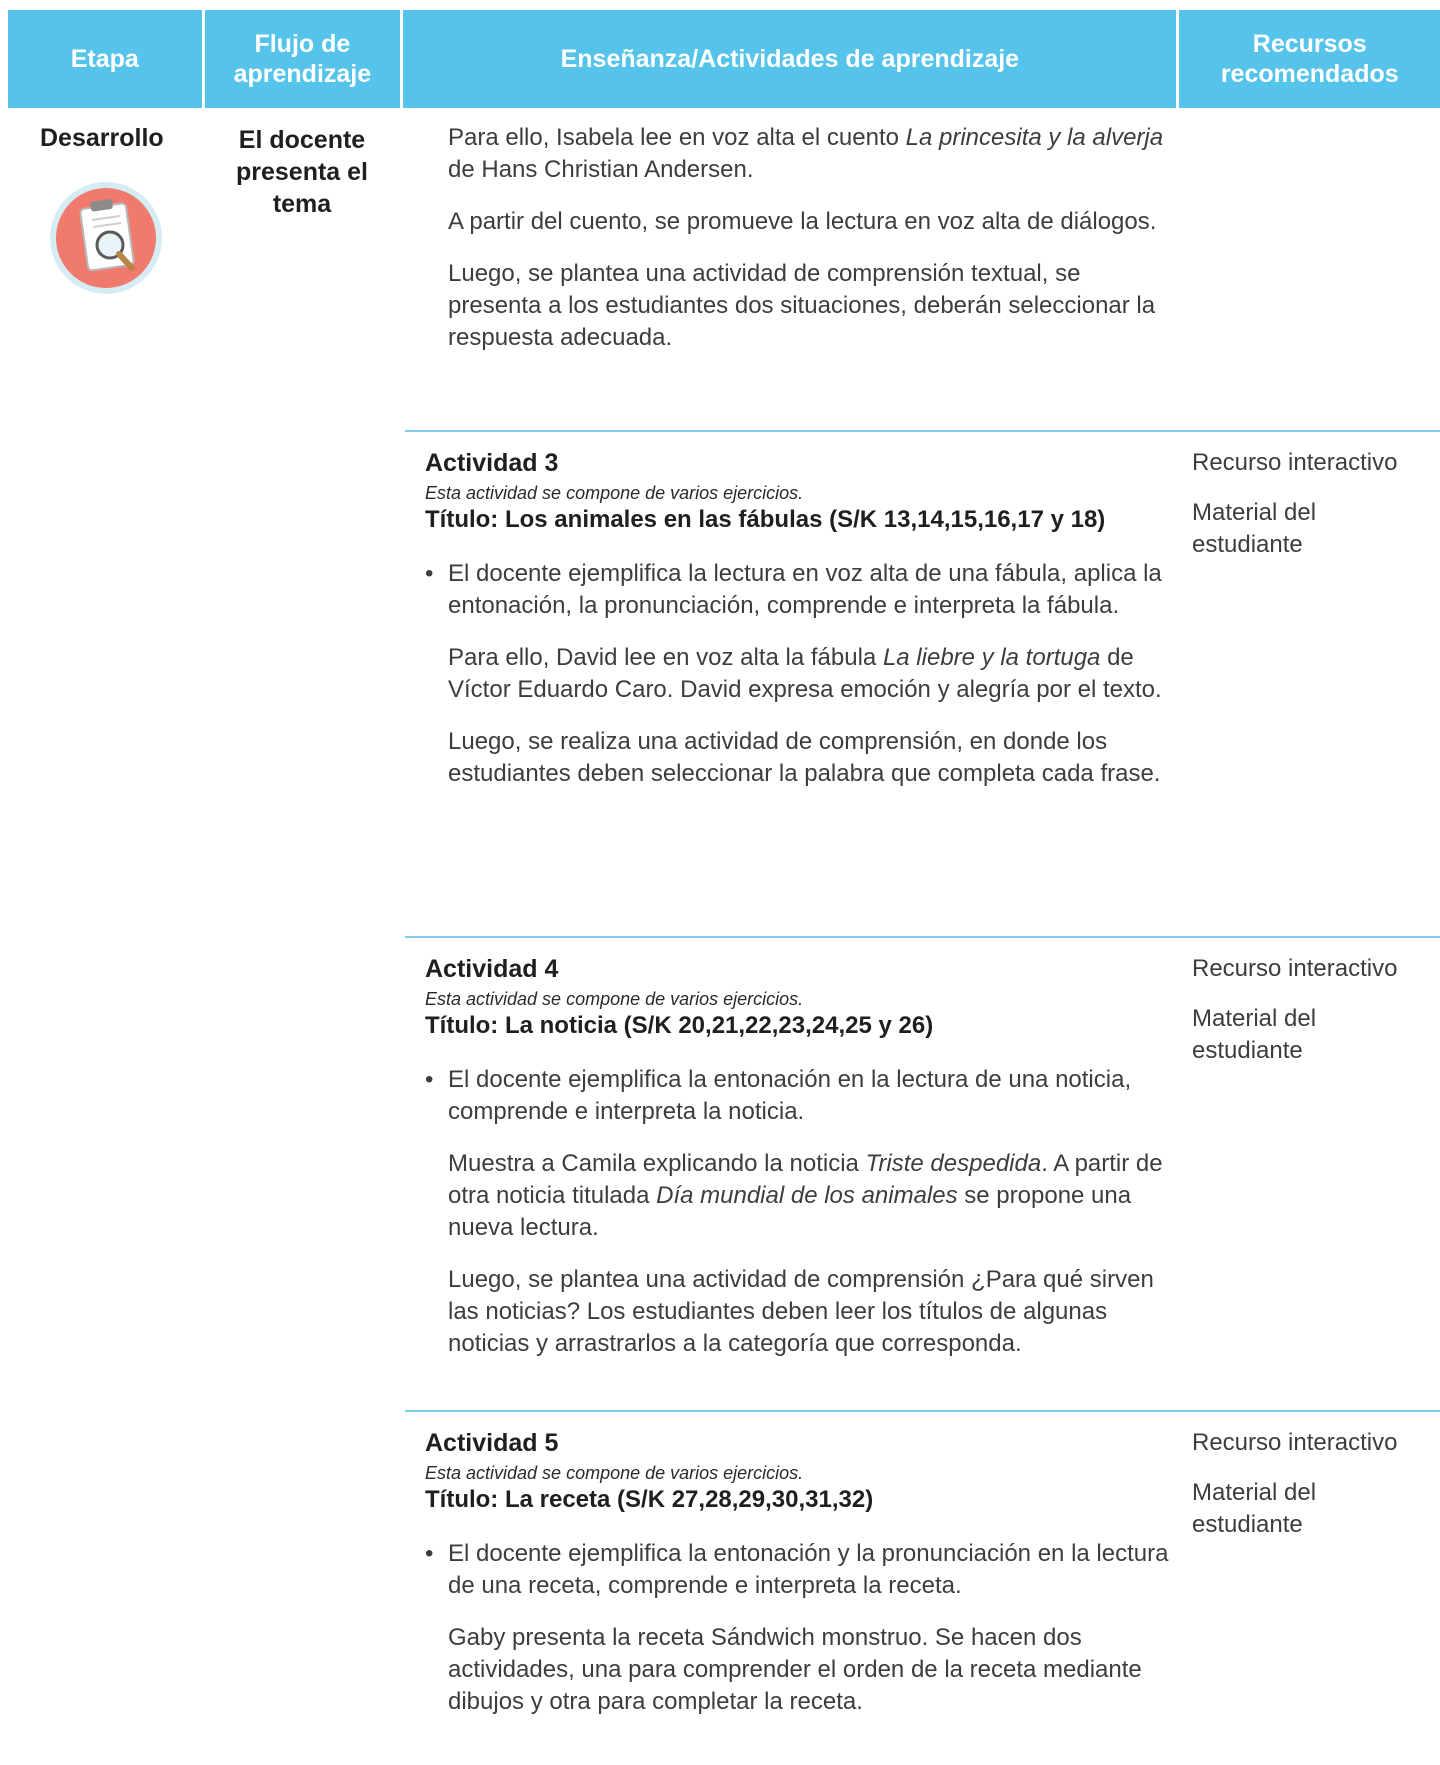 The height and width of the screenshot is (1765, 1440). I want to click on activity-title: Actividad 4, so click(492, 969).